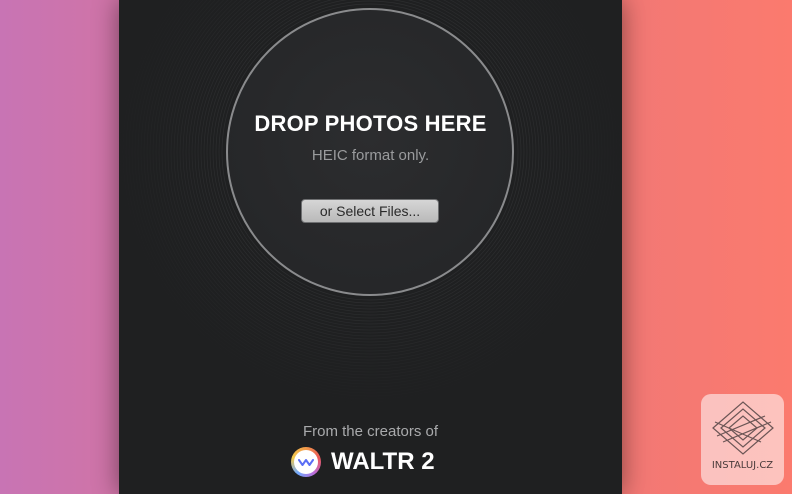 The image size is (792, 494). What do you see at coordinates (306, 462) in the screenshot?
I see `waltr-logo-icon` at bounding box center [306, 462].